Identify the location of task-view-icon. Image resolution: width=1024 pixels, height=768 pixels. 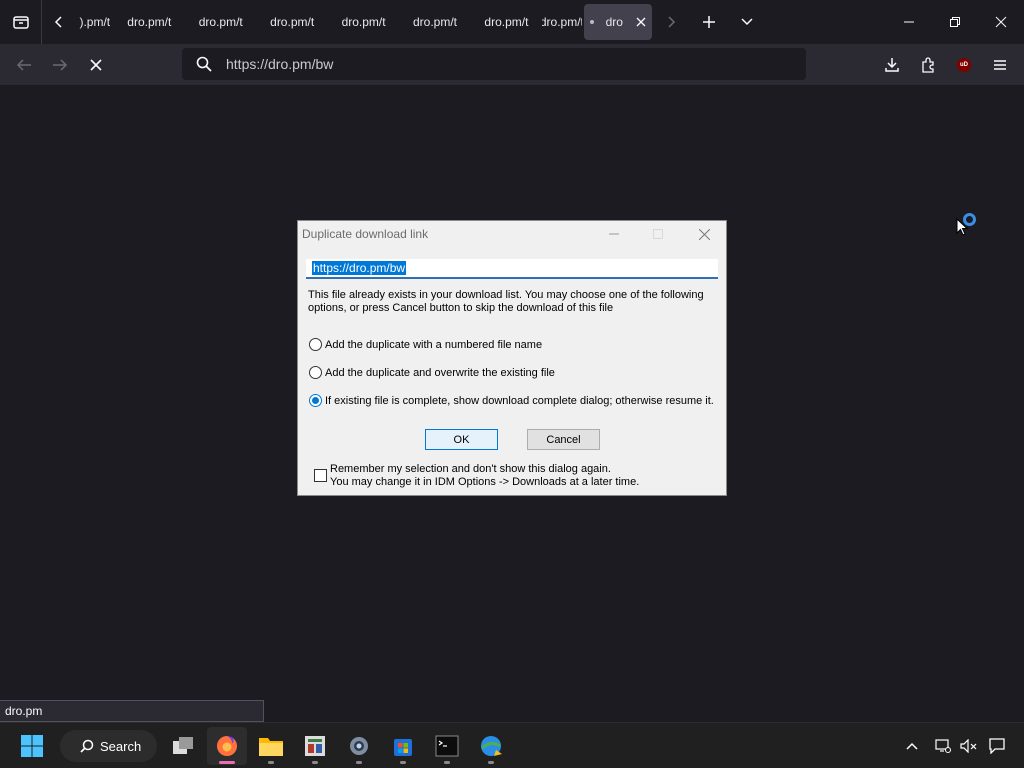
(183, 745).